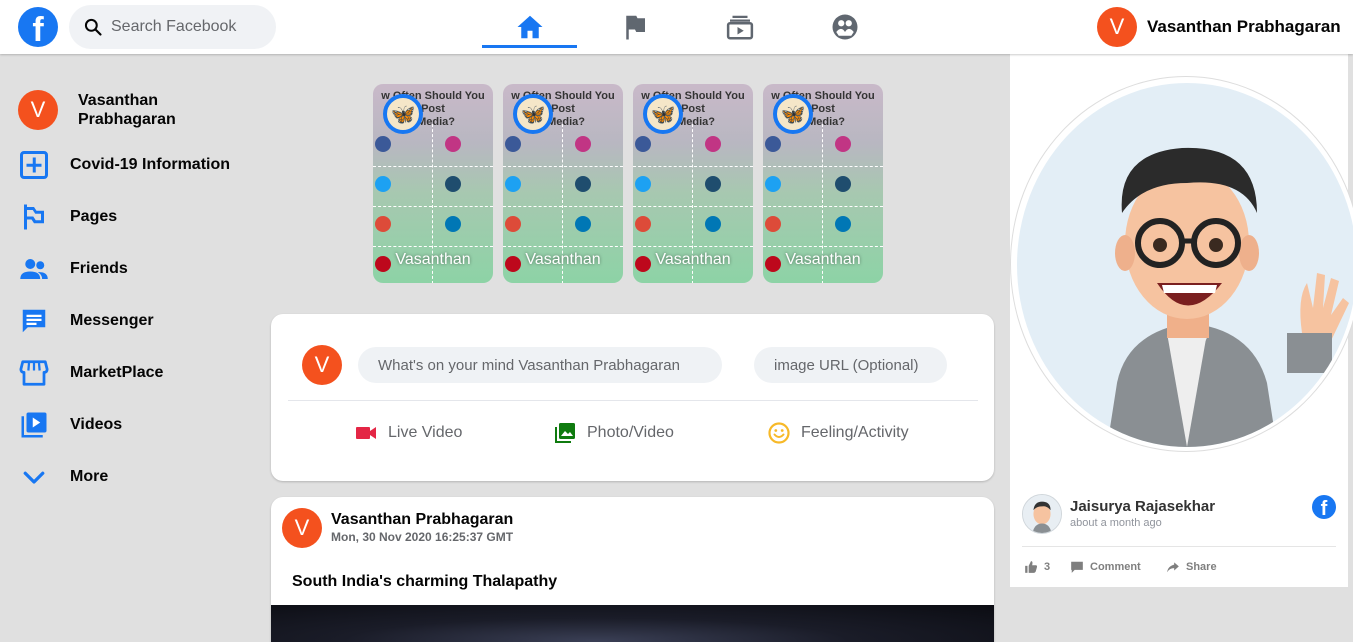 The image size is (1353, 642). Describe the element at coordinates (127, 110) in the screenshot. I see `sidebar-profile-name: Vasanthan Prabhagaran` at that location.